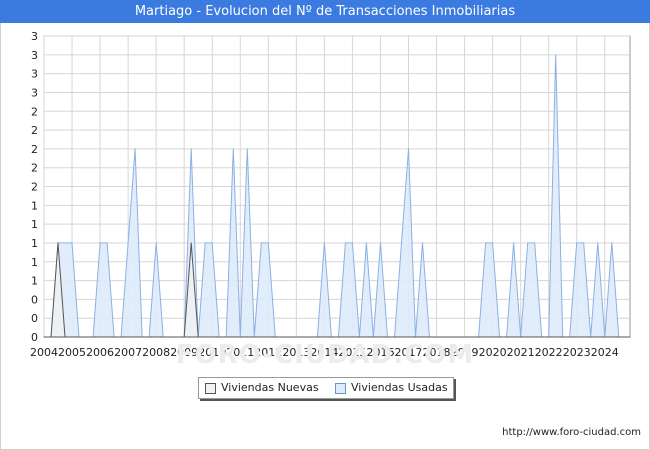 The width and height of the screenshot is (650, 450). I want to click on watermark: FORO-CIUDAD.COM, so click(325, 355).